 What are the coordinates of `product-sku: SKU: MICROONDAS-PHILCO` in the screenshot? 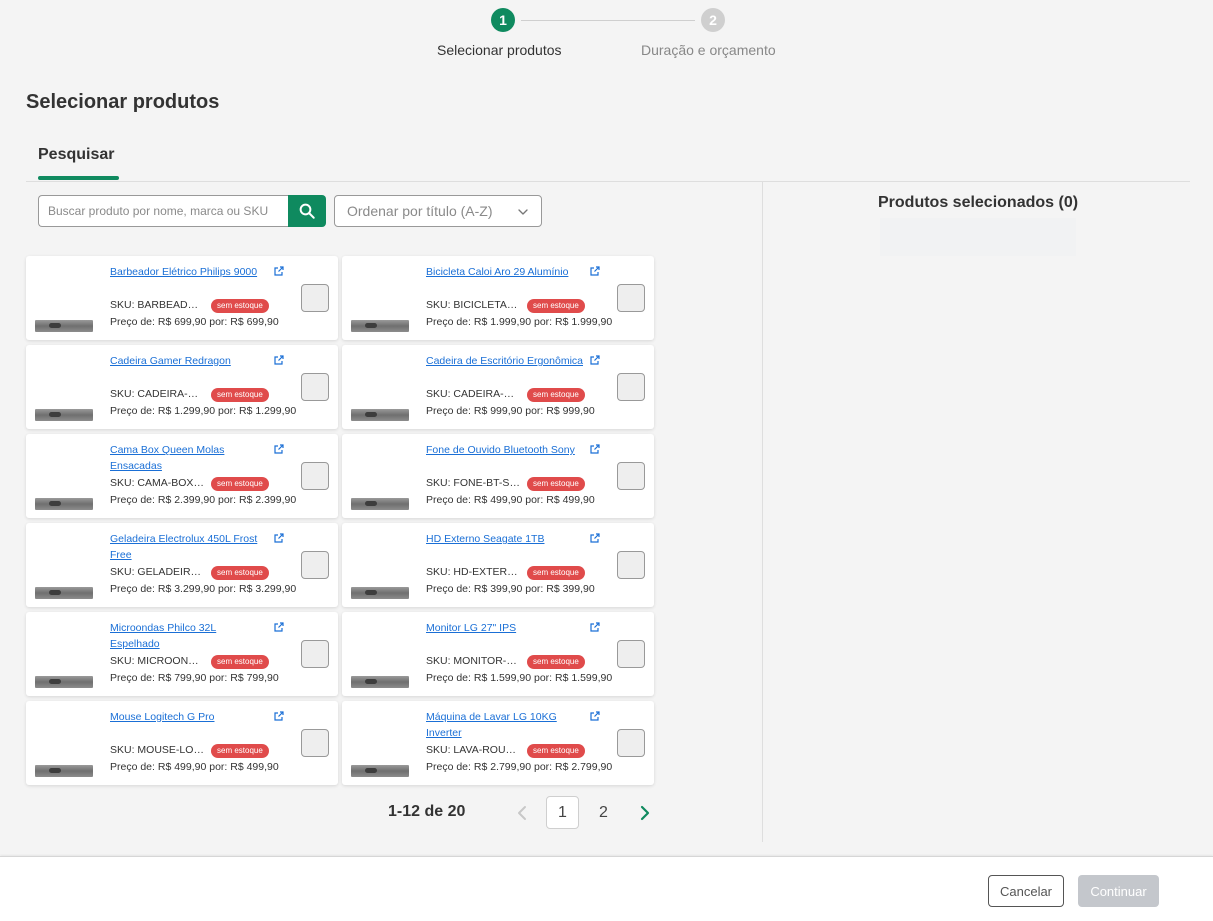 It's located at (157, 661).